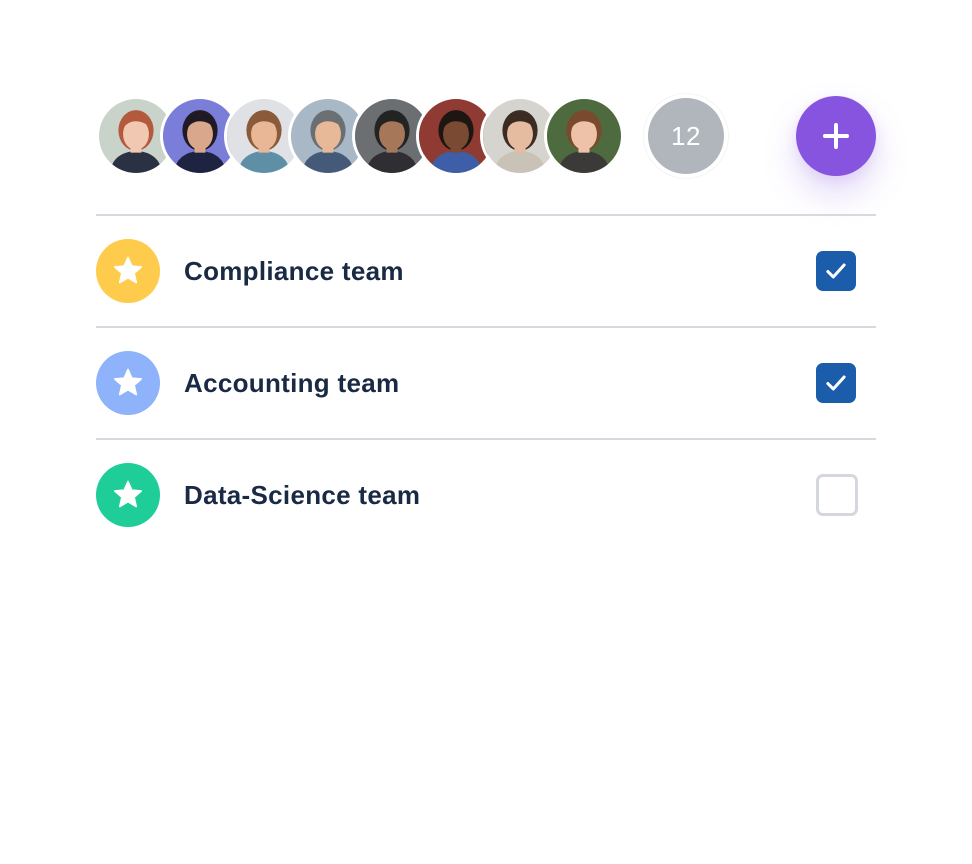  I want to click on add-member-button, so click(836, 136).